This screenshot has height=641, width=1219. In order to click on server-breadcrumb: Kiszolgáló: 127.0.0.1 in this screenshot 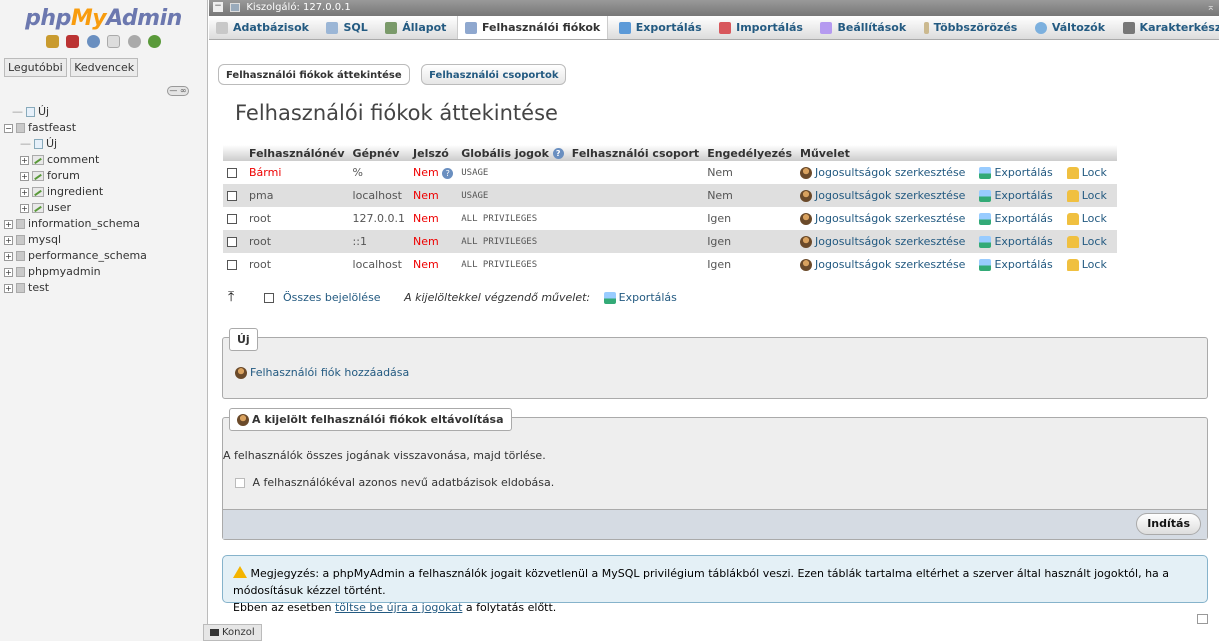, I will do `click(298, 7)`.